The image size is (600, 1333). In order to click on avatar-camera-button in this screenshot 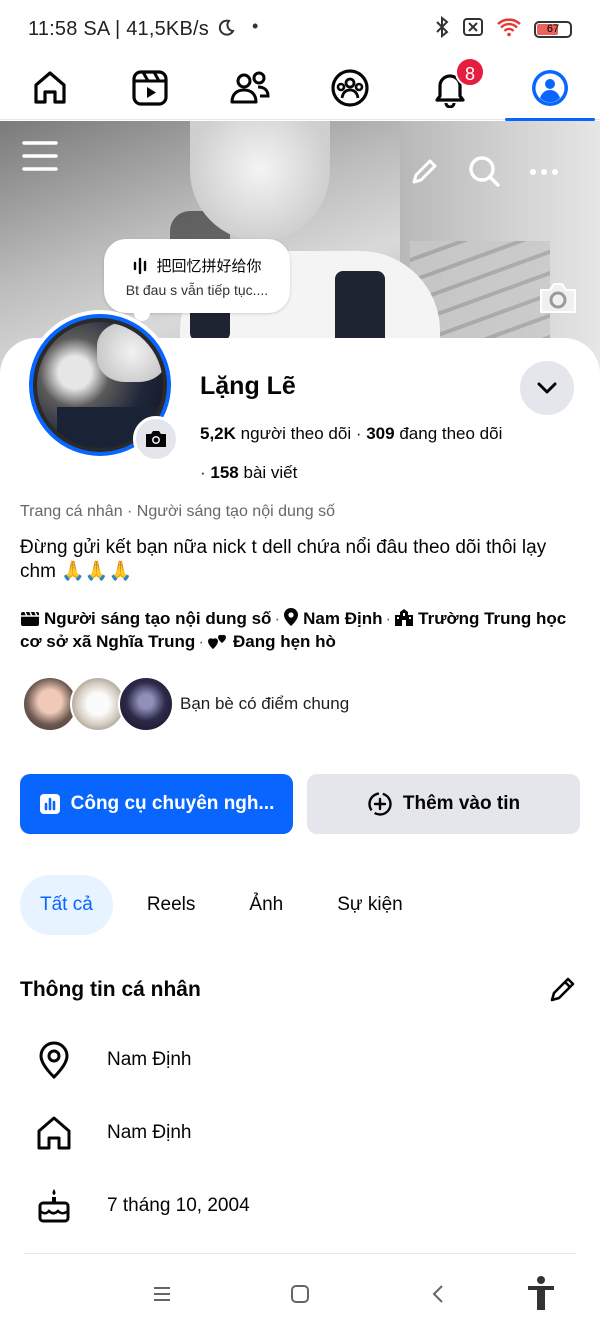, I will do `click(156, 439)`.